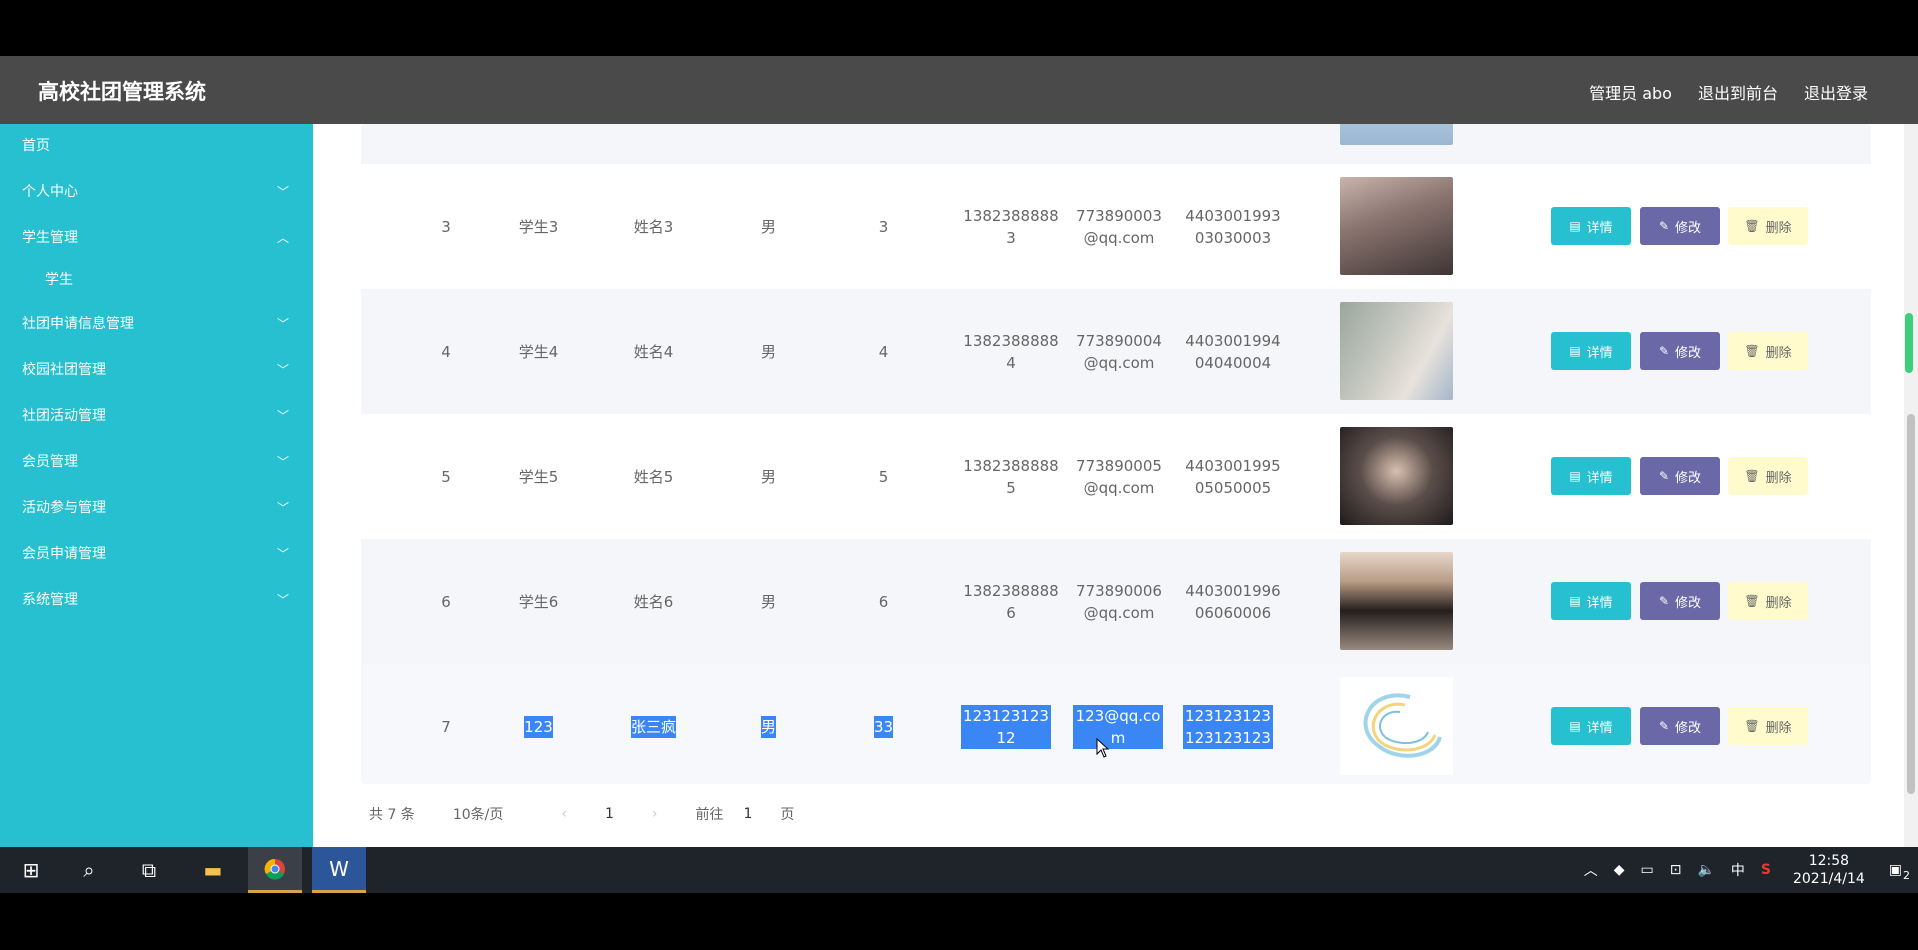 The image size is (1918, 950). Describe the element at coordinates (156, 146) in the screenshot. I see `sidebar-item-home: 首页` at that location.